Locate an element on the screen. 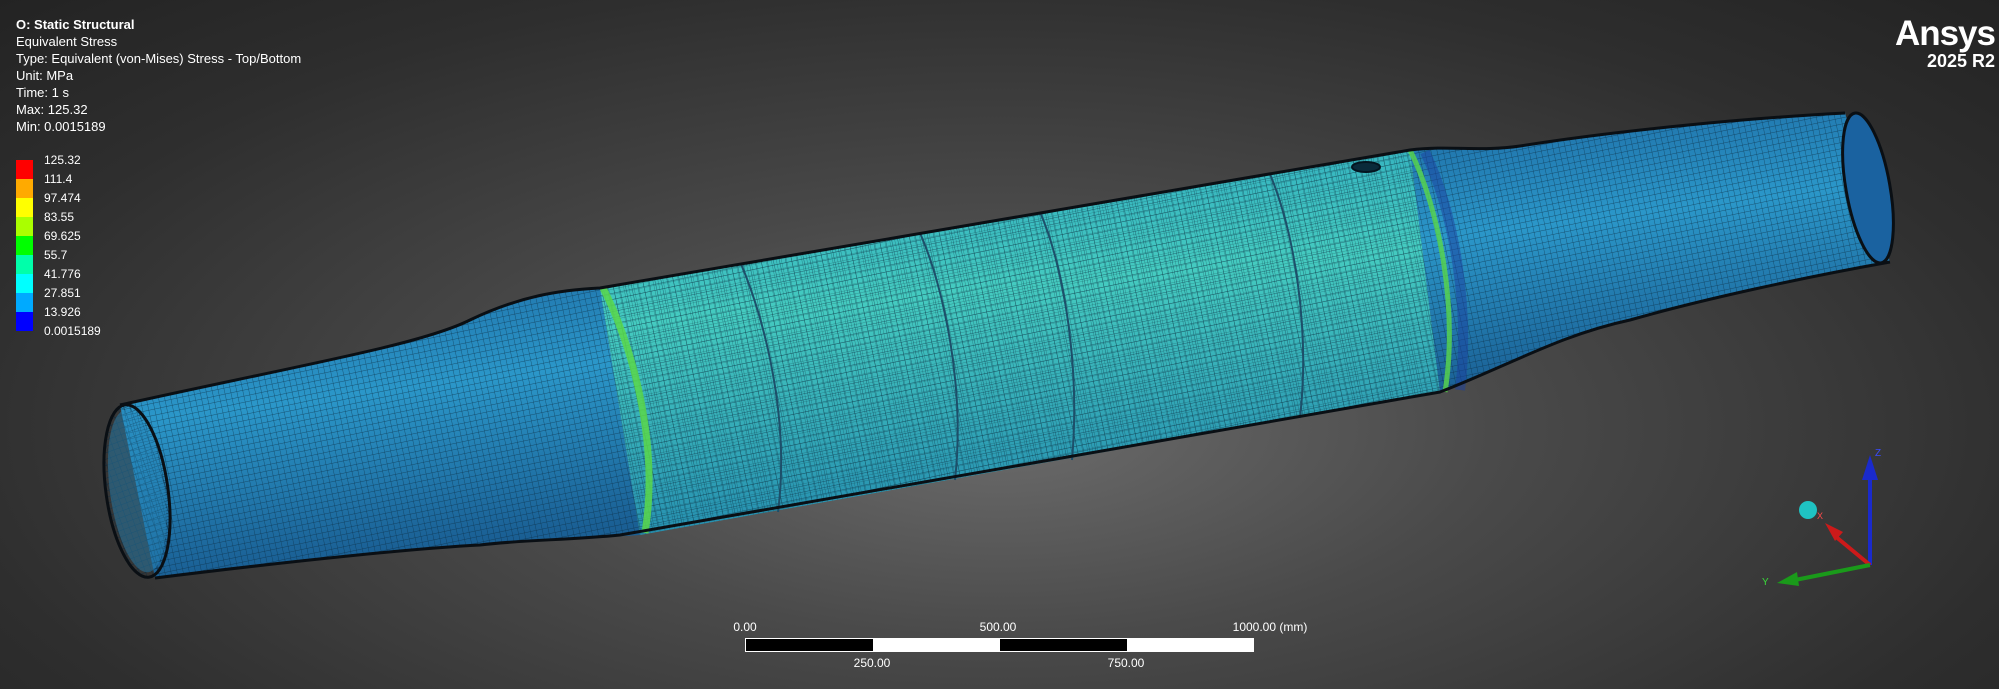  x-axis-label: X is located at coordinates (1820, 516).